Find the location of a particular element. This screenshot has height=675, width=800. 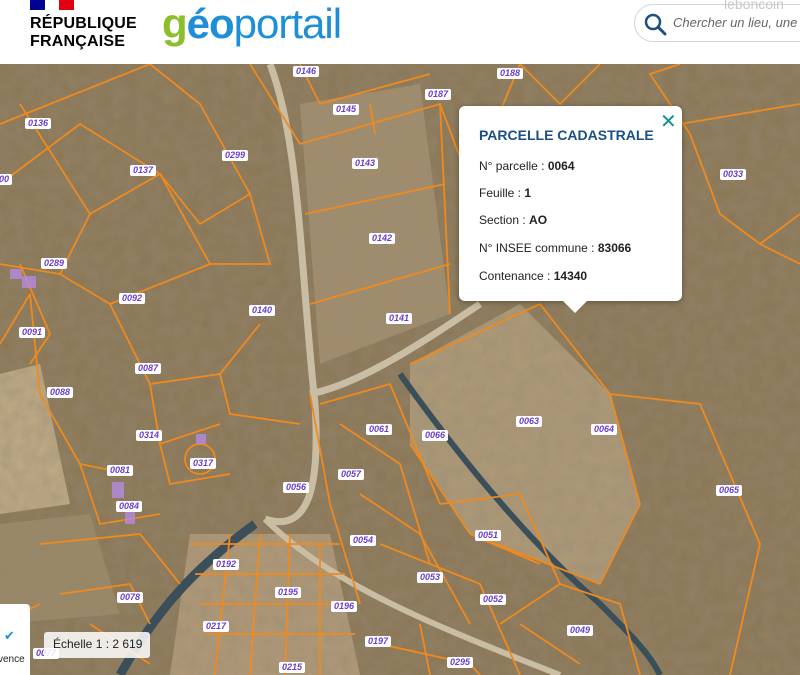

parcel-label: 0145 is located at coordinates (346, 109).